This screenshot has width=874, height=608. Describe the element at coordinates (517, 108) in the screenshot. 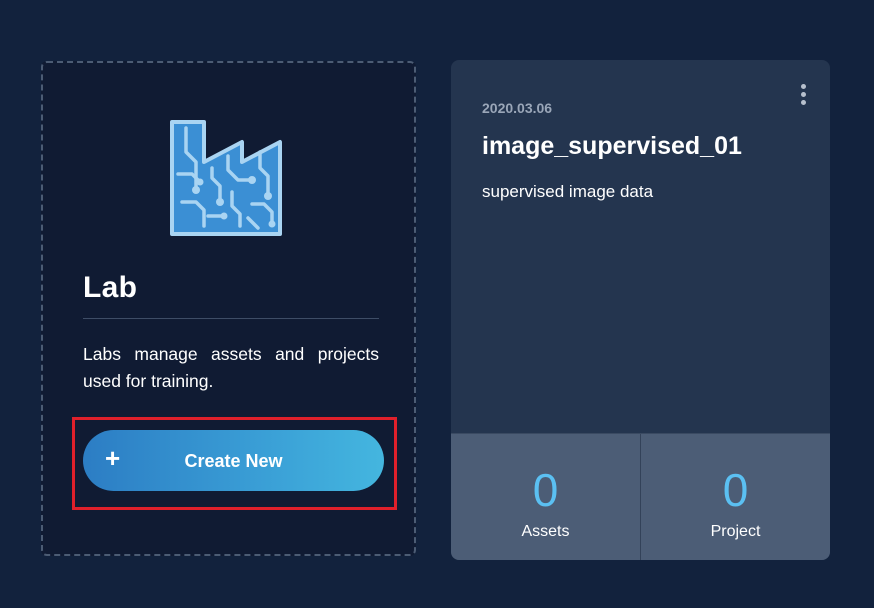

I see `lab-date: 2020.03.06` at that location.